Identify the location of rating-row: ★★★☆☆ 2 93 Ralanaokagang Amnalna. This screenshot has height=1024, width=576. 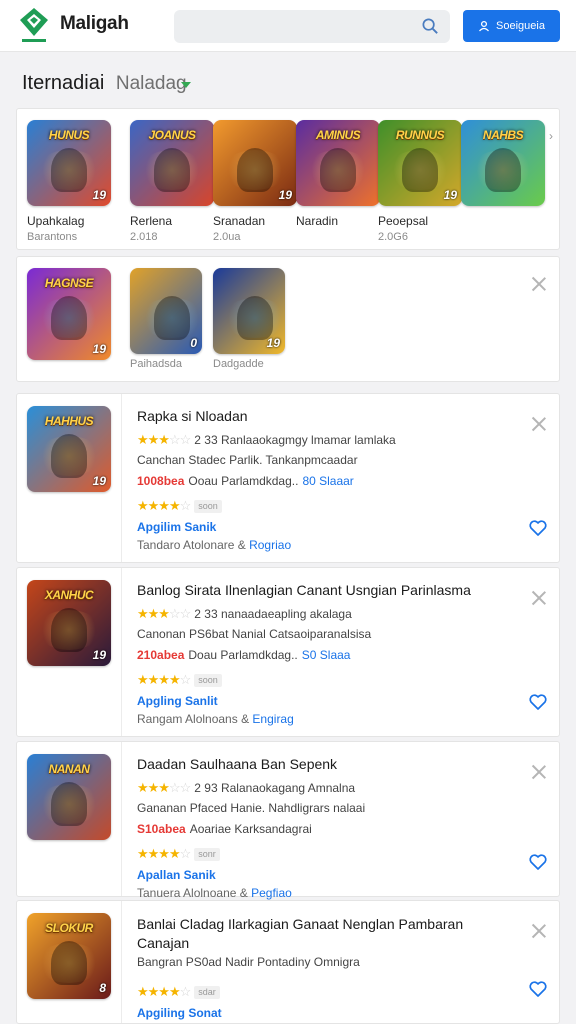
(246, 788).